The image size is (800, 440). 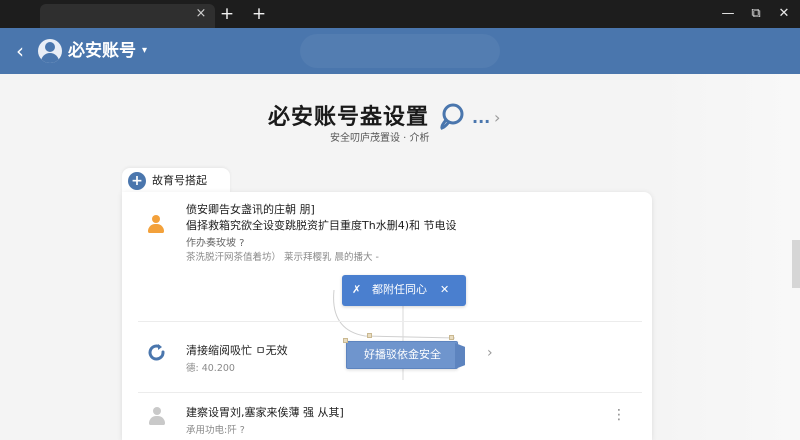 What do you see at coordinates (394, 334) in the screenshot?
I see `connector-lines` at bounding box center [394, 334].